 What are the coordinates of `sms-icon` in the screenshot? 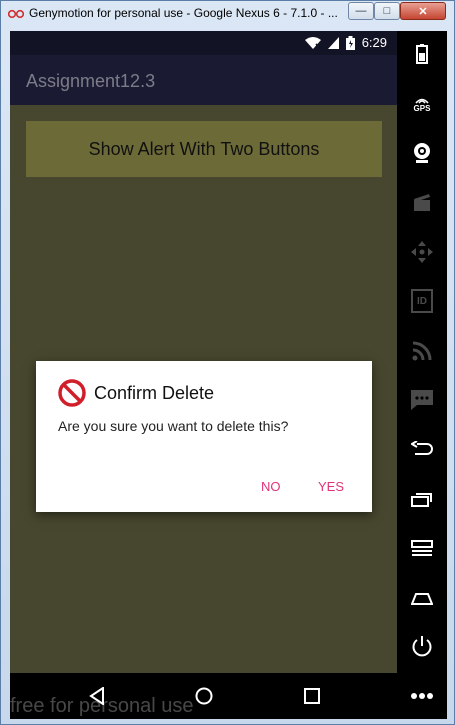 It's located at (422, 400).